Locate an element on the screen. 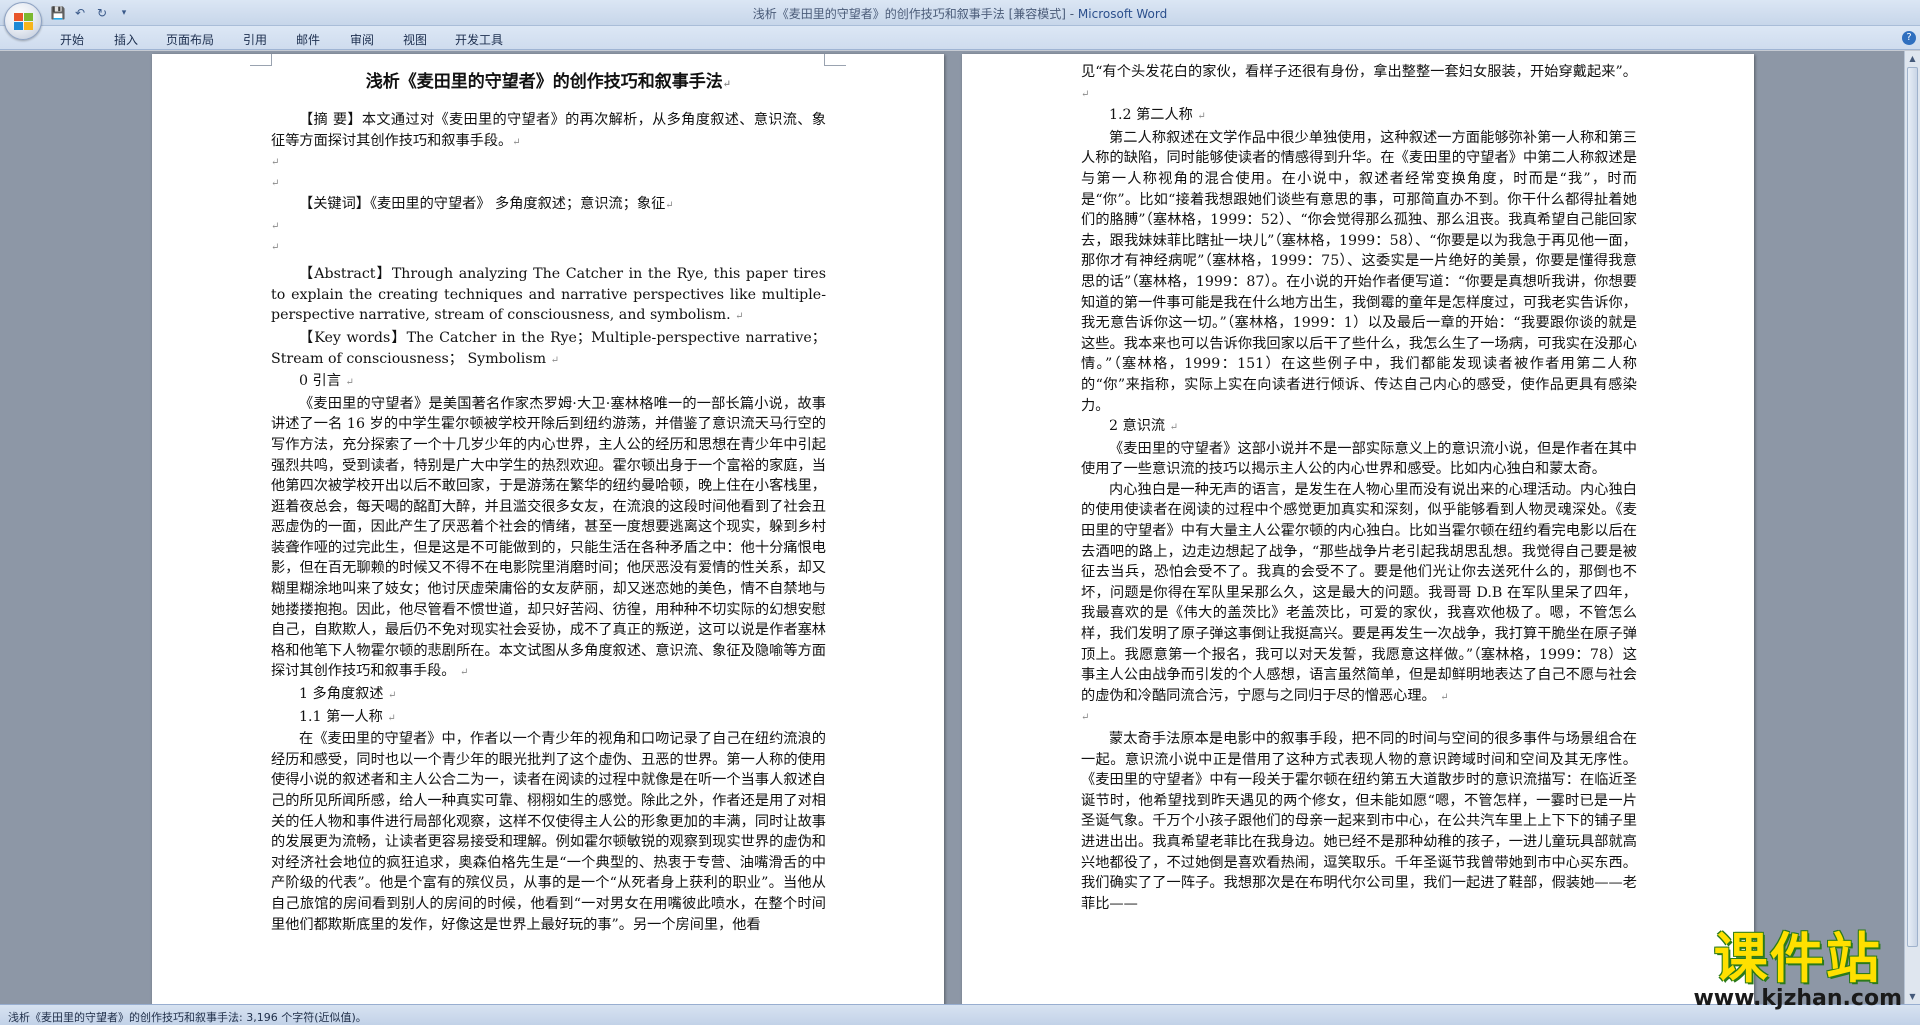 This screenshot has width=1920, height=1025. heading-2: 2 意识流 is located at coordinates (1137, 426).